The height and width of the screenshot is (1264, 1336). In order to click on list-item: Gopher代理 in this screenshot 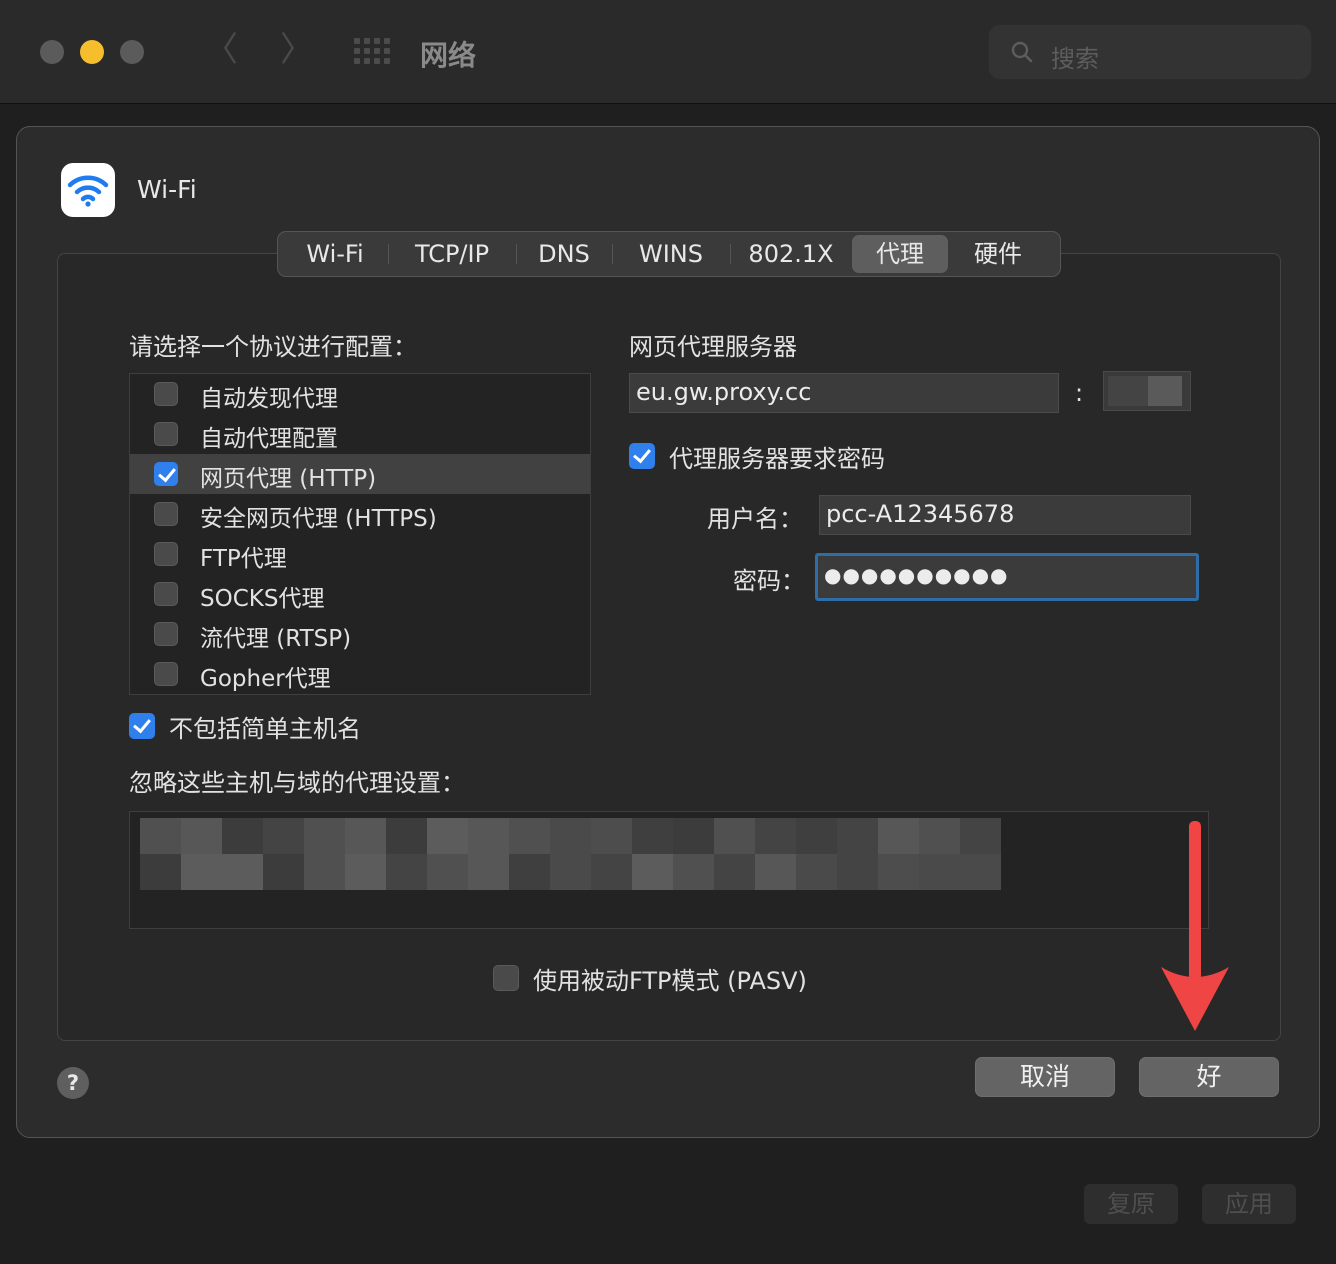, I will do `click(360, 674)`.